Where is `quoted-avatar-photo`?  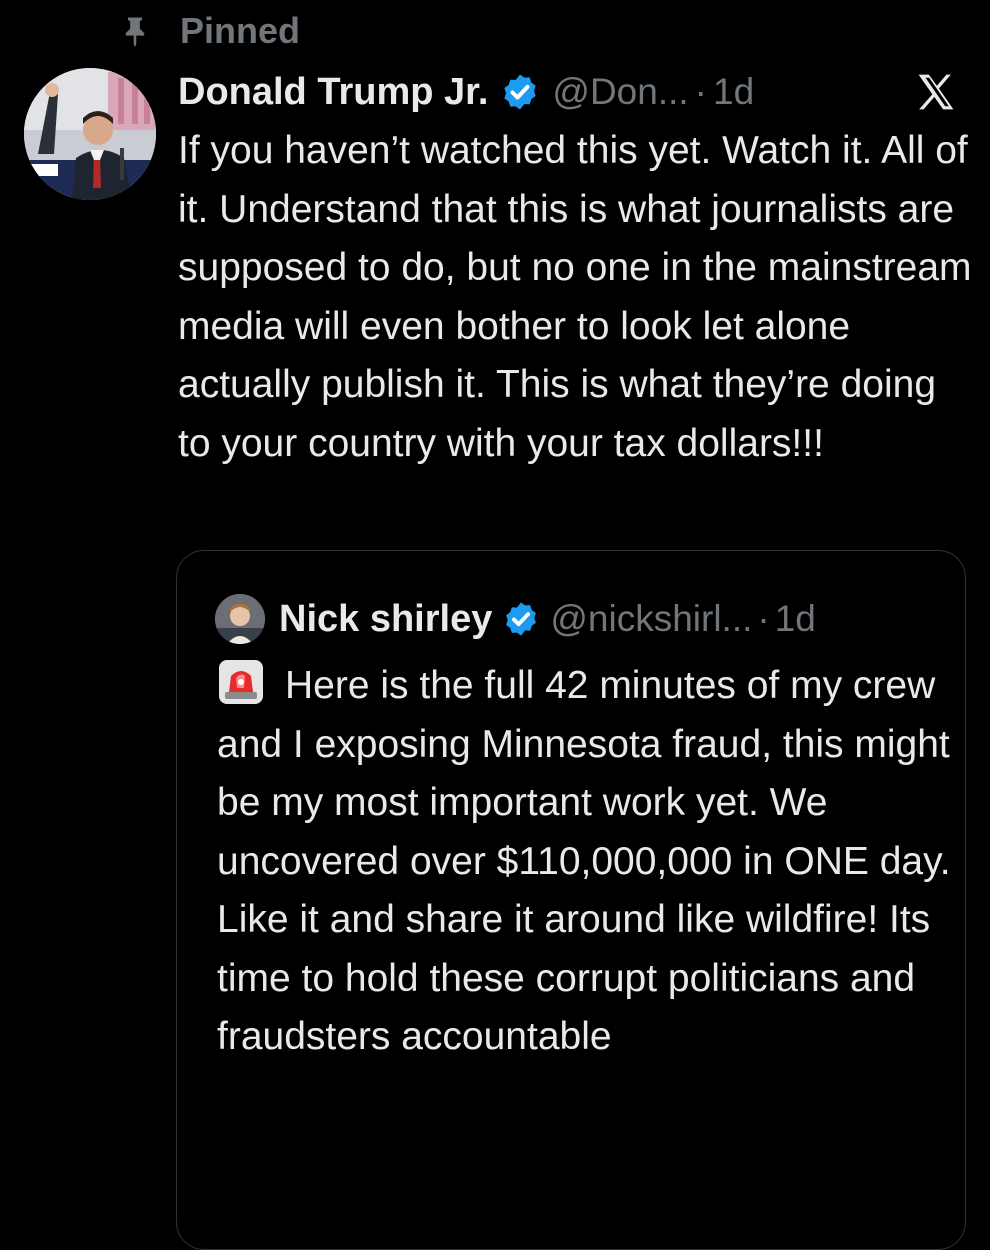 quoted-avatar-photo is located at coordinates (240, 619).